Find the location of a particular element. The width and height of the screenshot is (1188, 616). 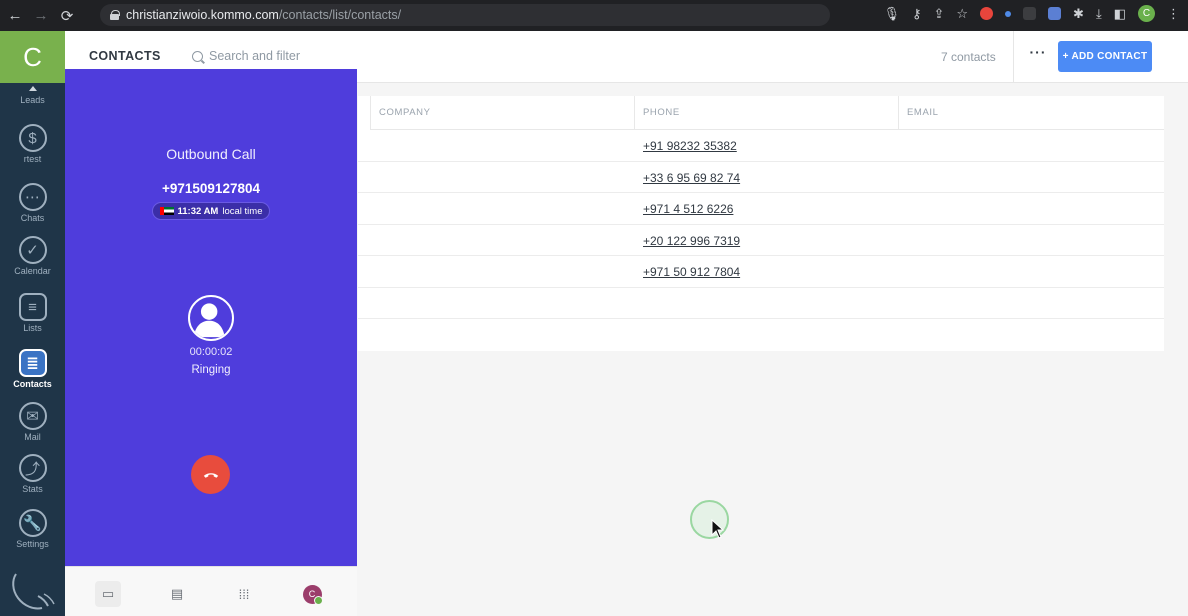

sidepanel-icon: ◧ is located at coordinates (1120, 14).